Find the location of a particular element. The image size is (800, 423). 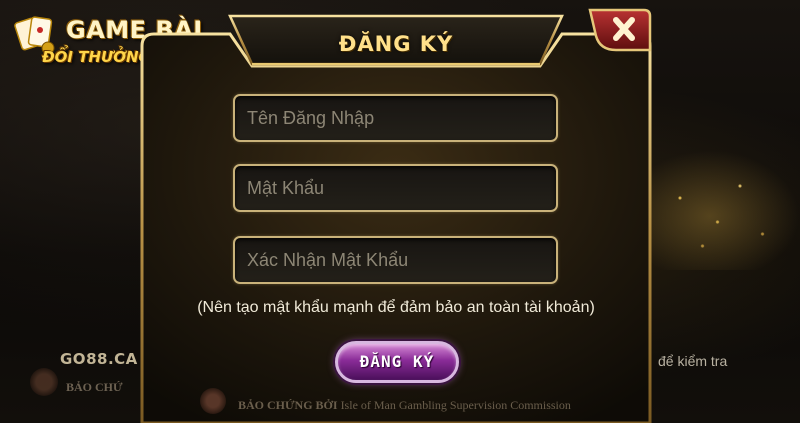

password-input is located at coordinates (395, 188).